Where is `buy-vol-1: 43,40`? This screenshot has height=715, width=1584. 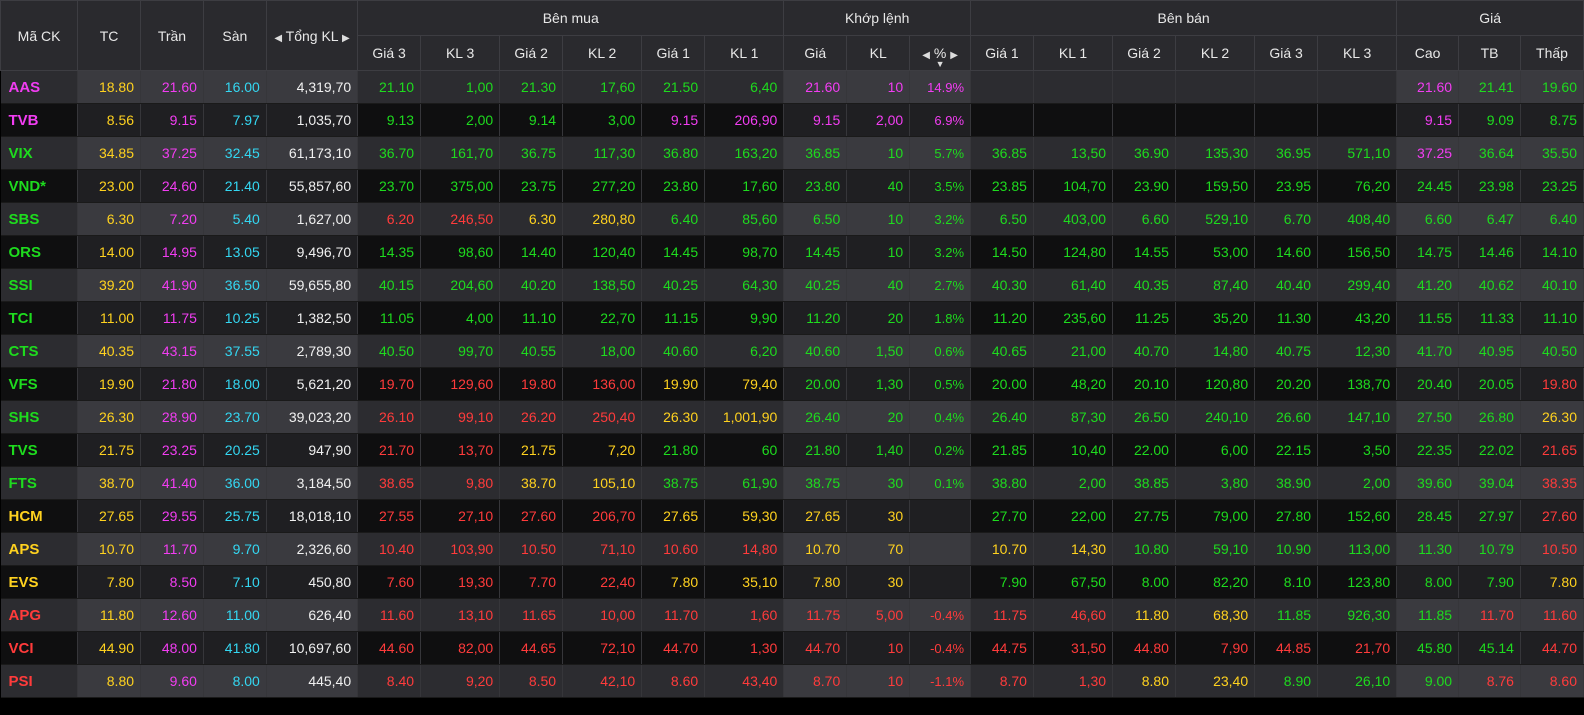
buy-vol-1: 43,40 is located at coordinates (744, 681).